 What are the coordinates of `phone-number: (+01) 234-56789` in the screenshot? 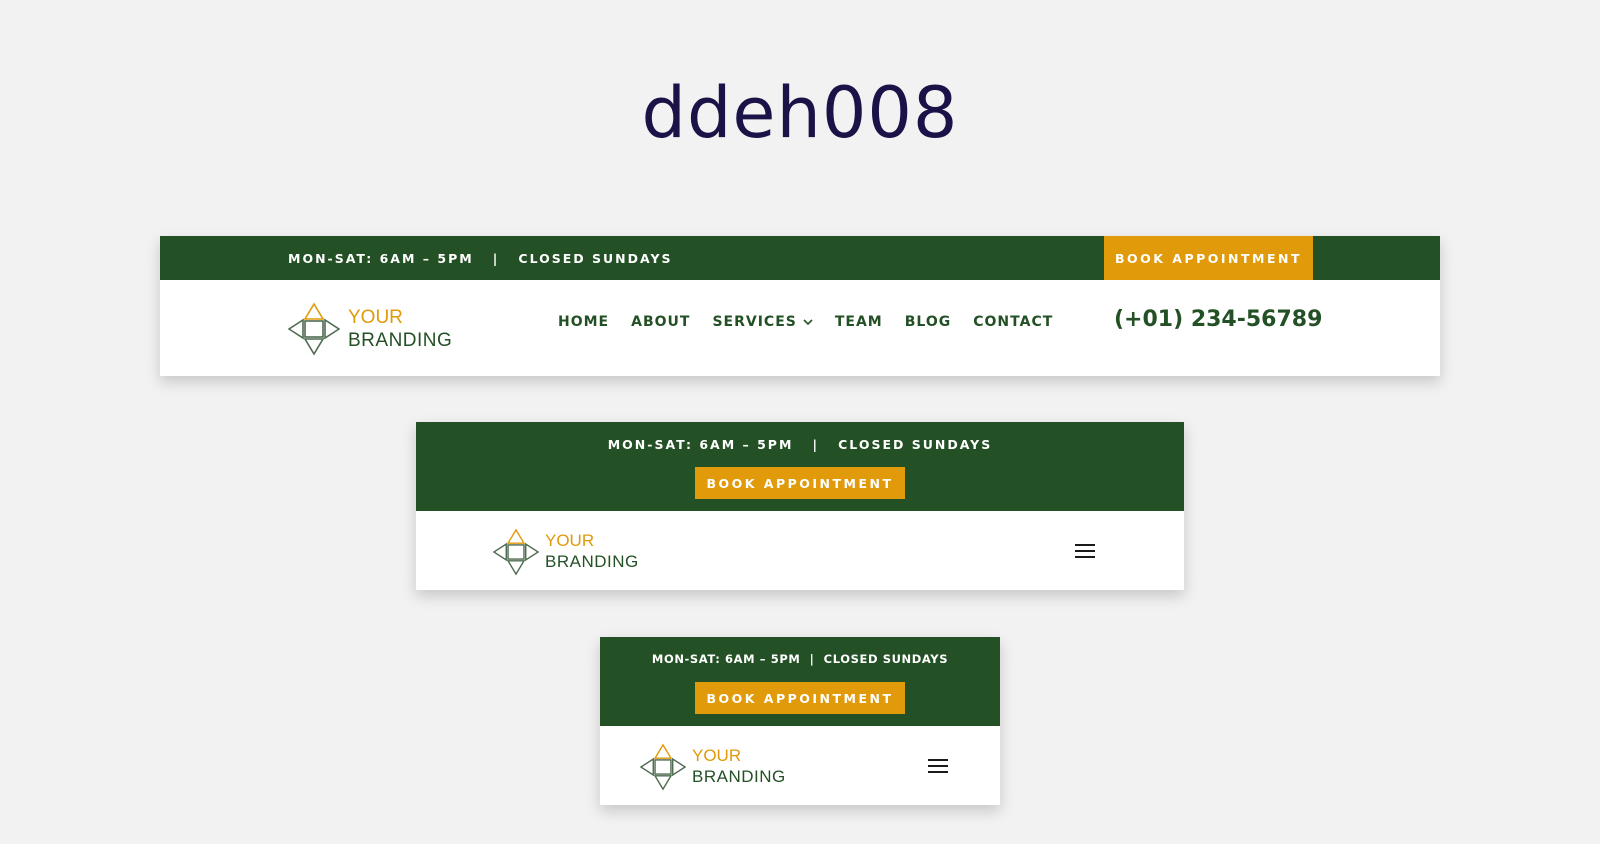 It's located at (1218, 319).